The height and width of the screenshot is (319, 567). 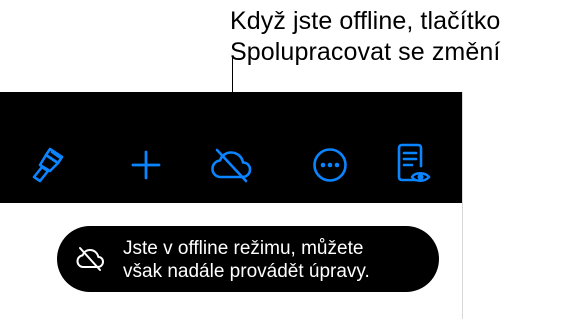 I want to click on screen-edge, so click(x=462, y=205).